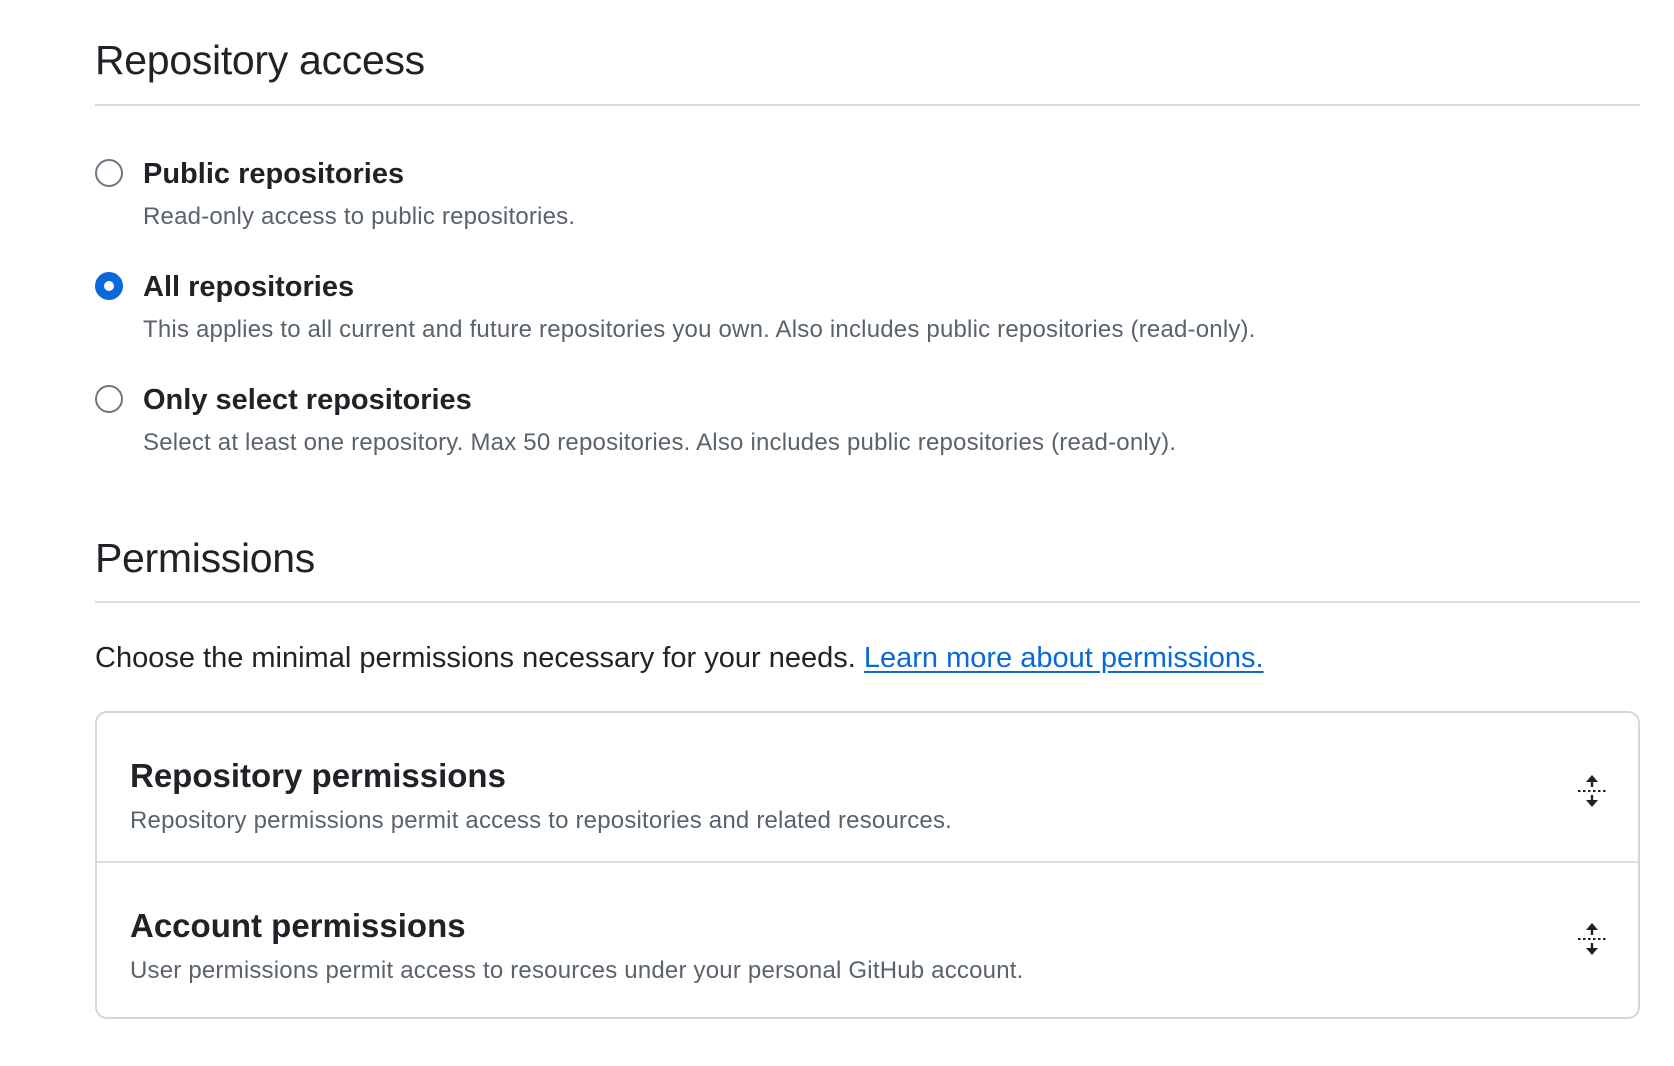  Describe the element at coordinates (273, 174) in the screenshot. I see `radio-label: Public repositories` at that location.